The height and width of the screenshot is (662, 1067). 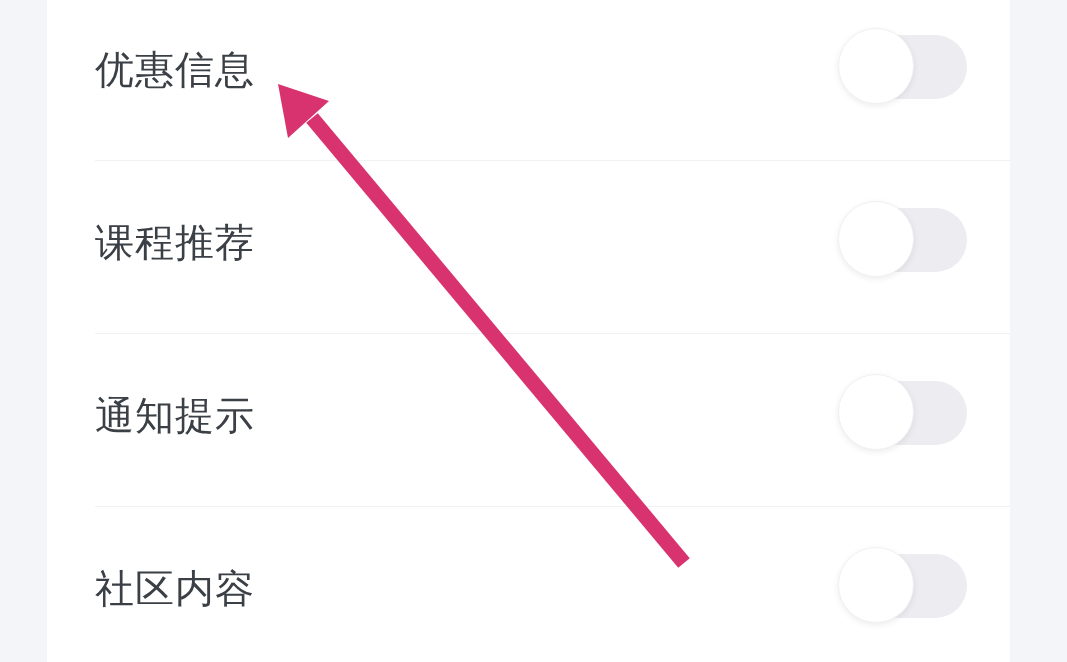 What do you see at coordinates (175, 589) in the screenshot?
I see `setting-label: 社区内容` at bounding box center [175, 589].